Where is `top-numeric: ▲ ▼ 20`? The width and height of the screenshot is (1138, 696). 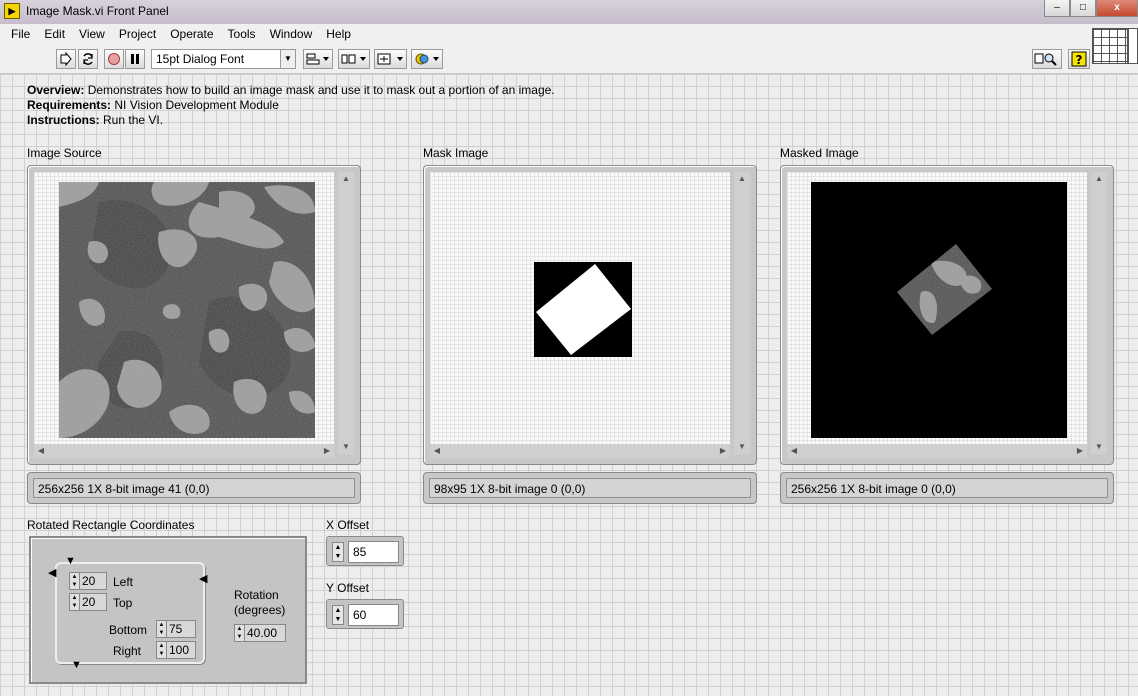
top-numeric: ▲ ▼ 20 is located at coordinates (88, 602).